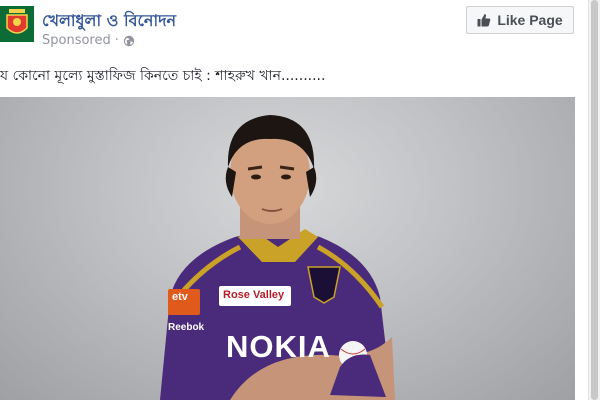 This screenshot has height=400, width=600. Describe the element at coordinates (180, 297) in the screenshot. I see `sponsor-tv-logo: etv` at that location.